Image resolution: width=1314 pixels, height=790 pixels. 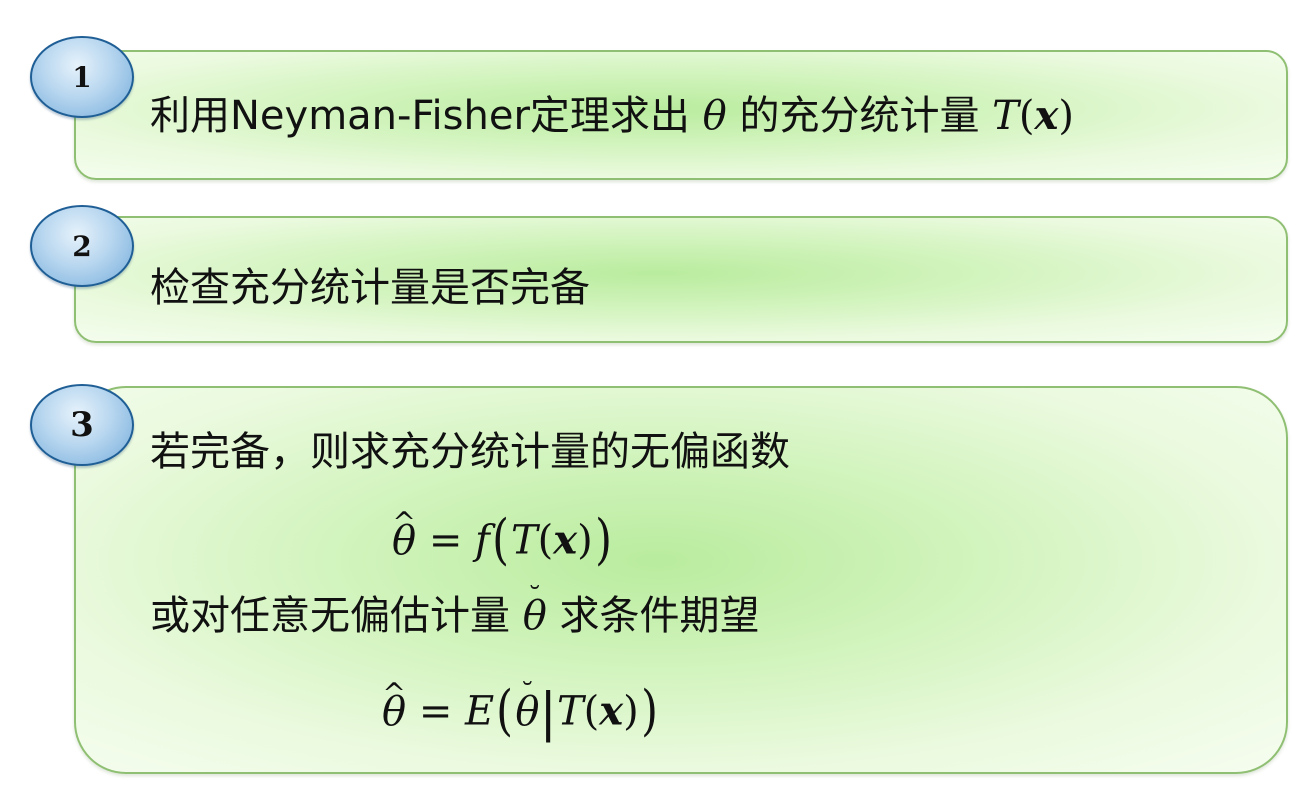 I want to click on step-1-middle: 的充分统计量, so click(x=859, y=116).